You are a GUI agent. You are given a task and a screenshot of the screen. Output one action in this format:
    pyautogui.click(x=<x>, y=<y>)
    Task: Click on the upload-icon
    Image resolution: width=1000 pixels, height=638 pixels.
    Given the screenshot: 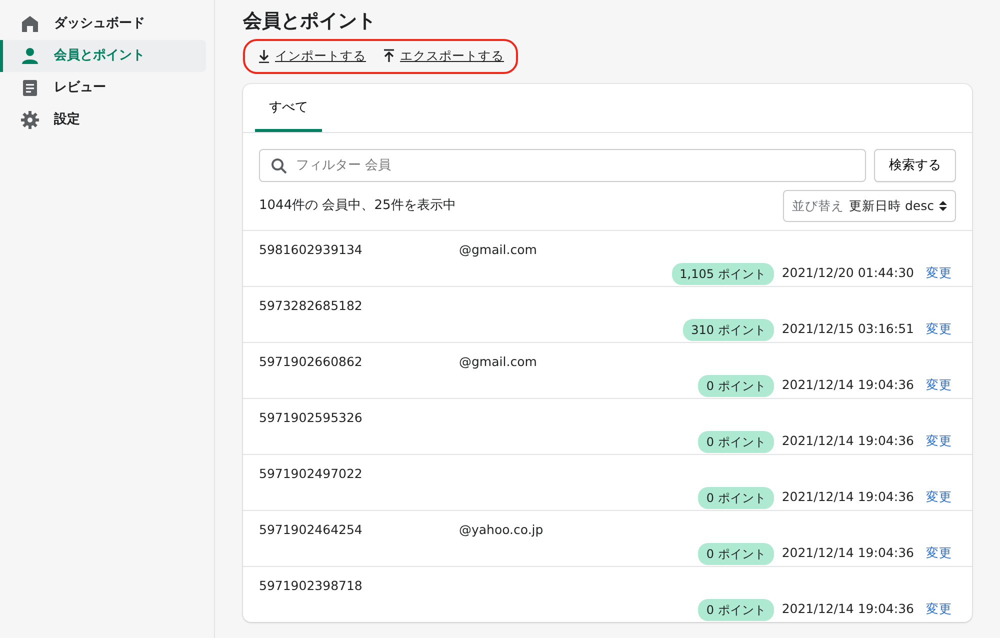 What is the action you would take?
    pyautogui.click(x=389, y=56)
    